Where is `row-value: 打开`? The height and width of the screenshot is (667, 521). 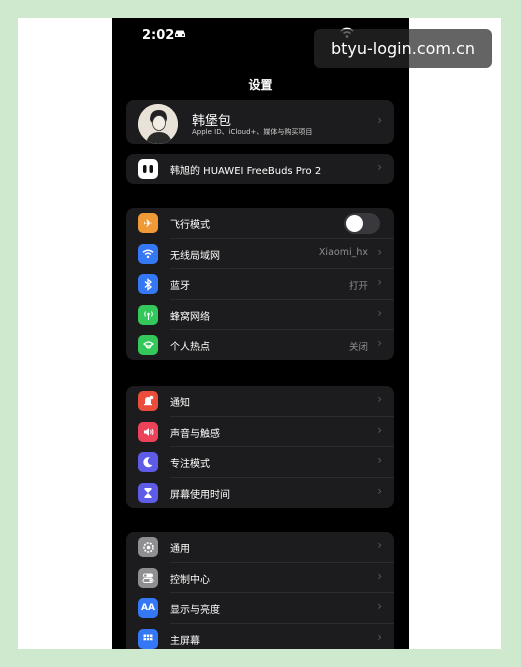 row-value: 打开 is located at coordinates (358, 286).